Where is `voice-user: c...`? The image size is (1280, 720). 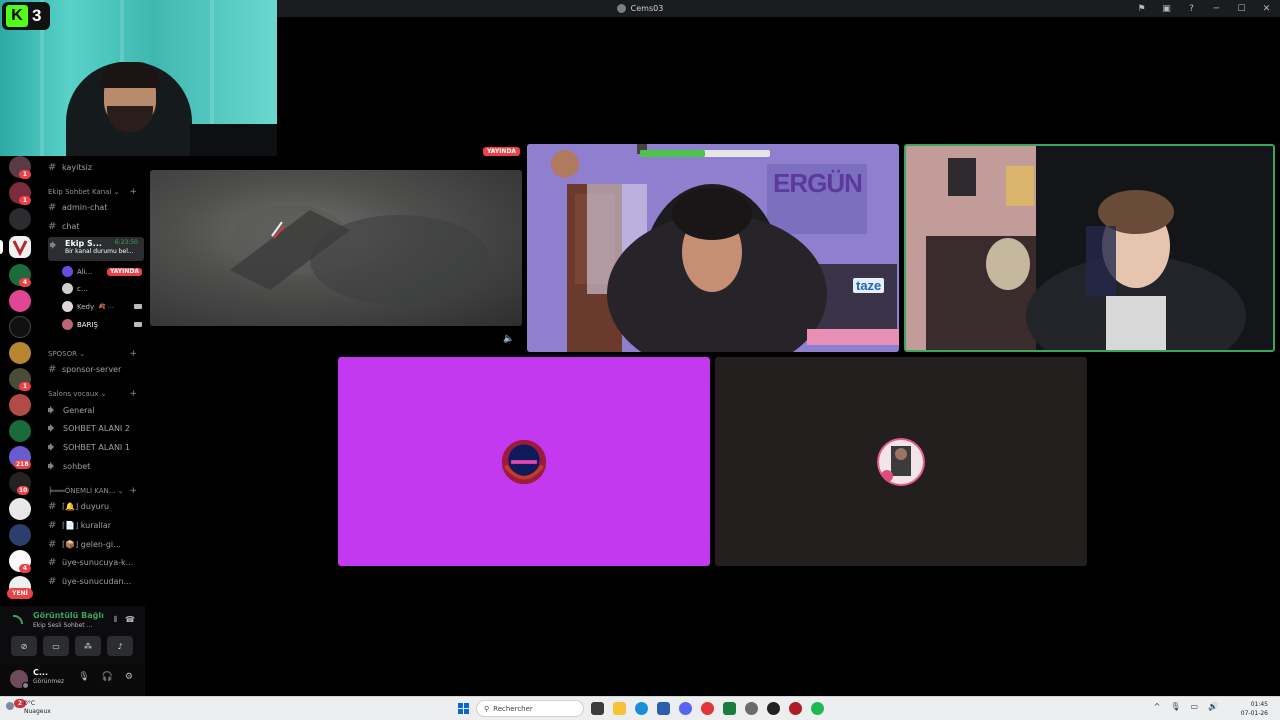
voice-user: c... is located at coordinates (102, 288).